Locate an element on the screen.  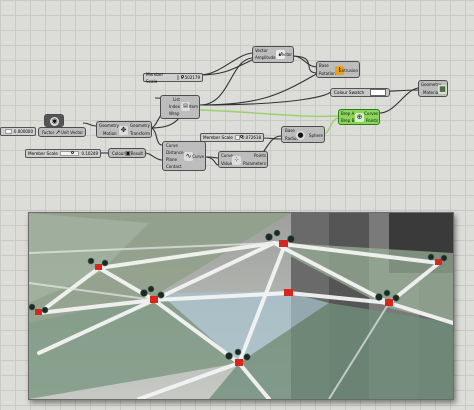
preview-icon: ▦ is located at coordinates (442, 89).